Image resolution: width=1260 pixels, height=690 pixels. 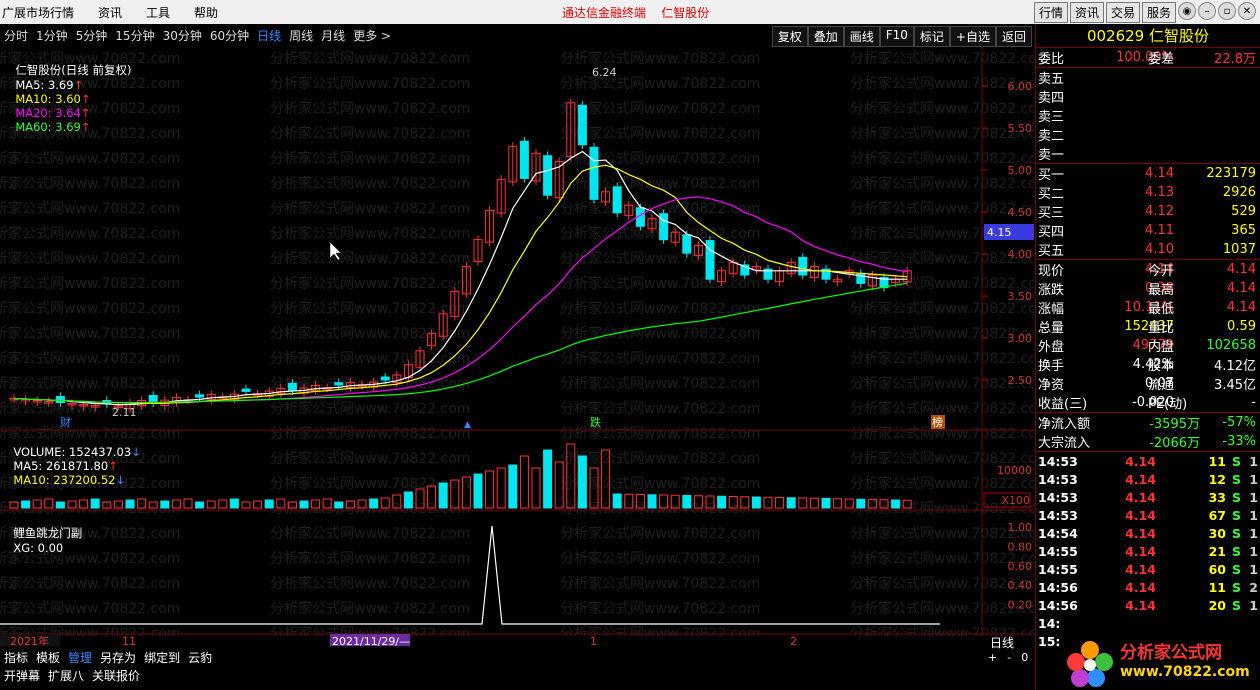 I want to click on back-button: 返回, so click(x=1013, y=36).